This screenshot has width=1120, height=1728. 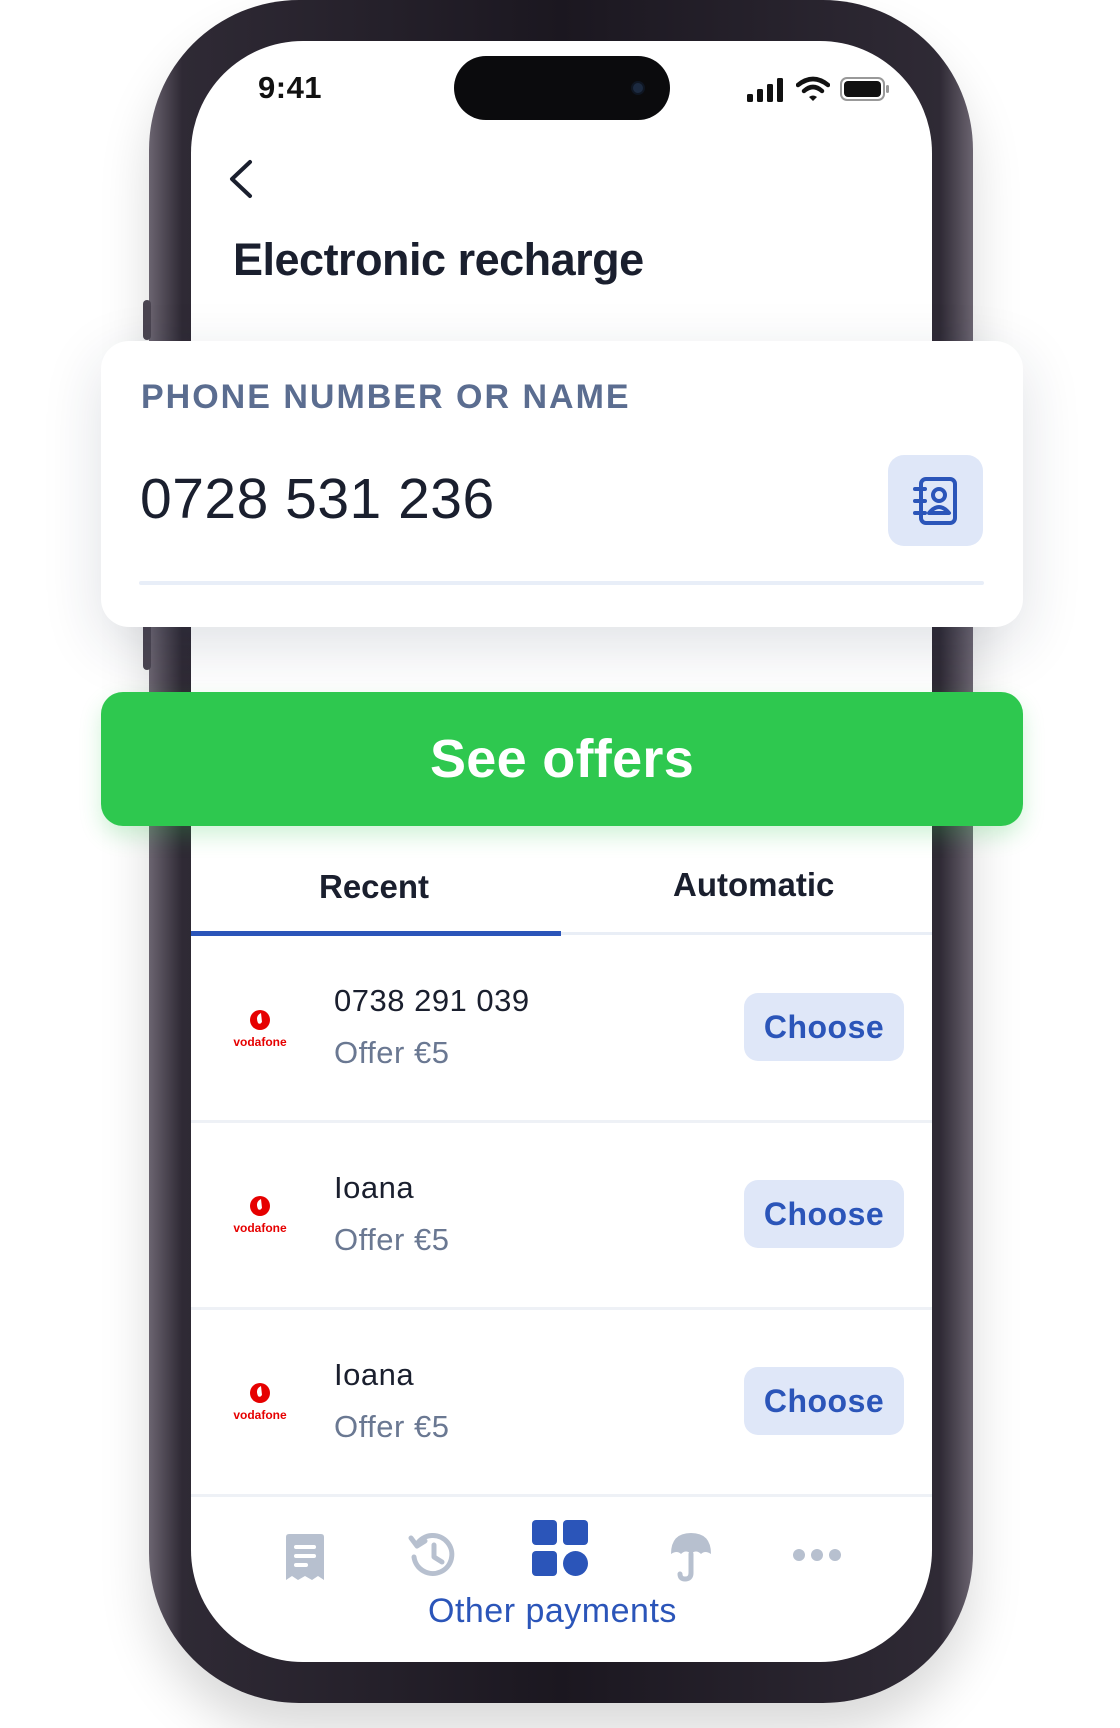 I want to click on contacts-button, so click(x=935, y=500).